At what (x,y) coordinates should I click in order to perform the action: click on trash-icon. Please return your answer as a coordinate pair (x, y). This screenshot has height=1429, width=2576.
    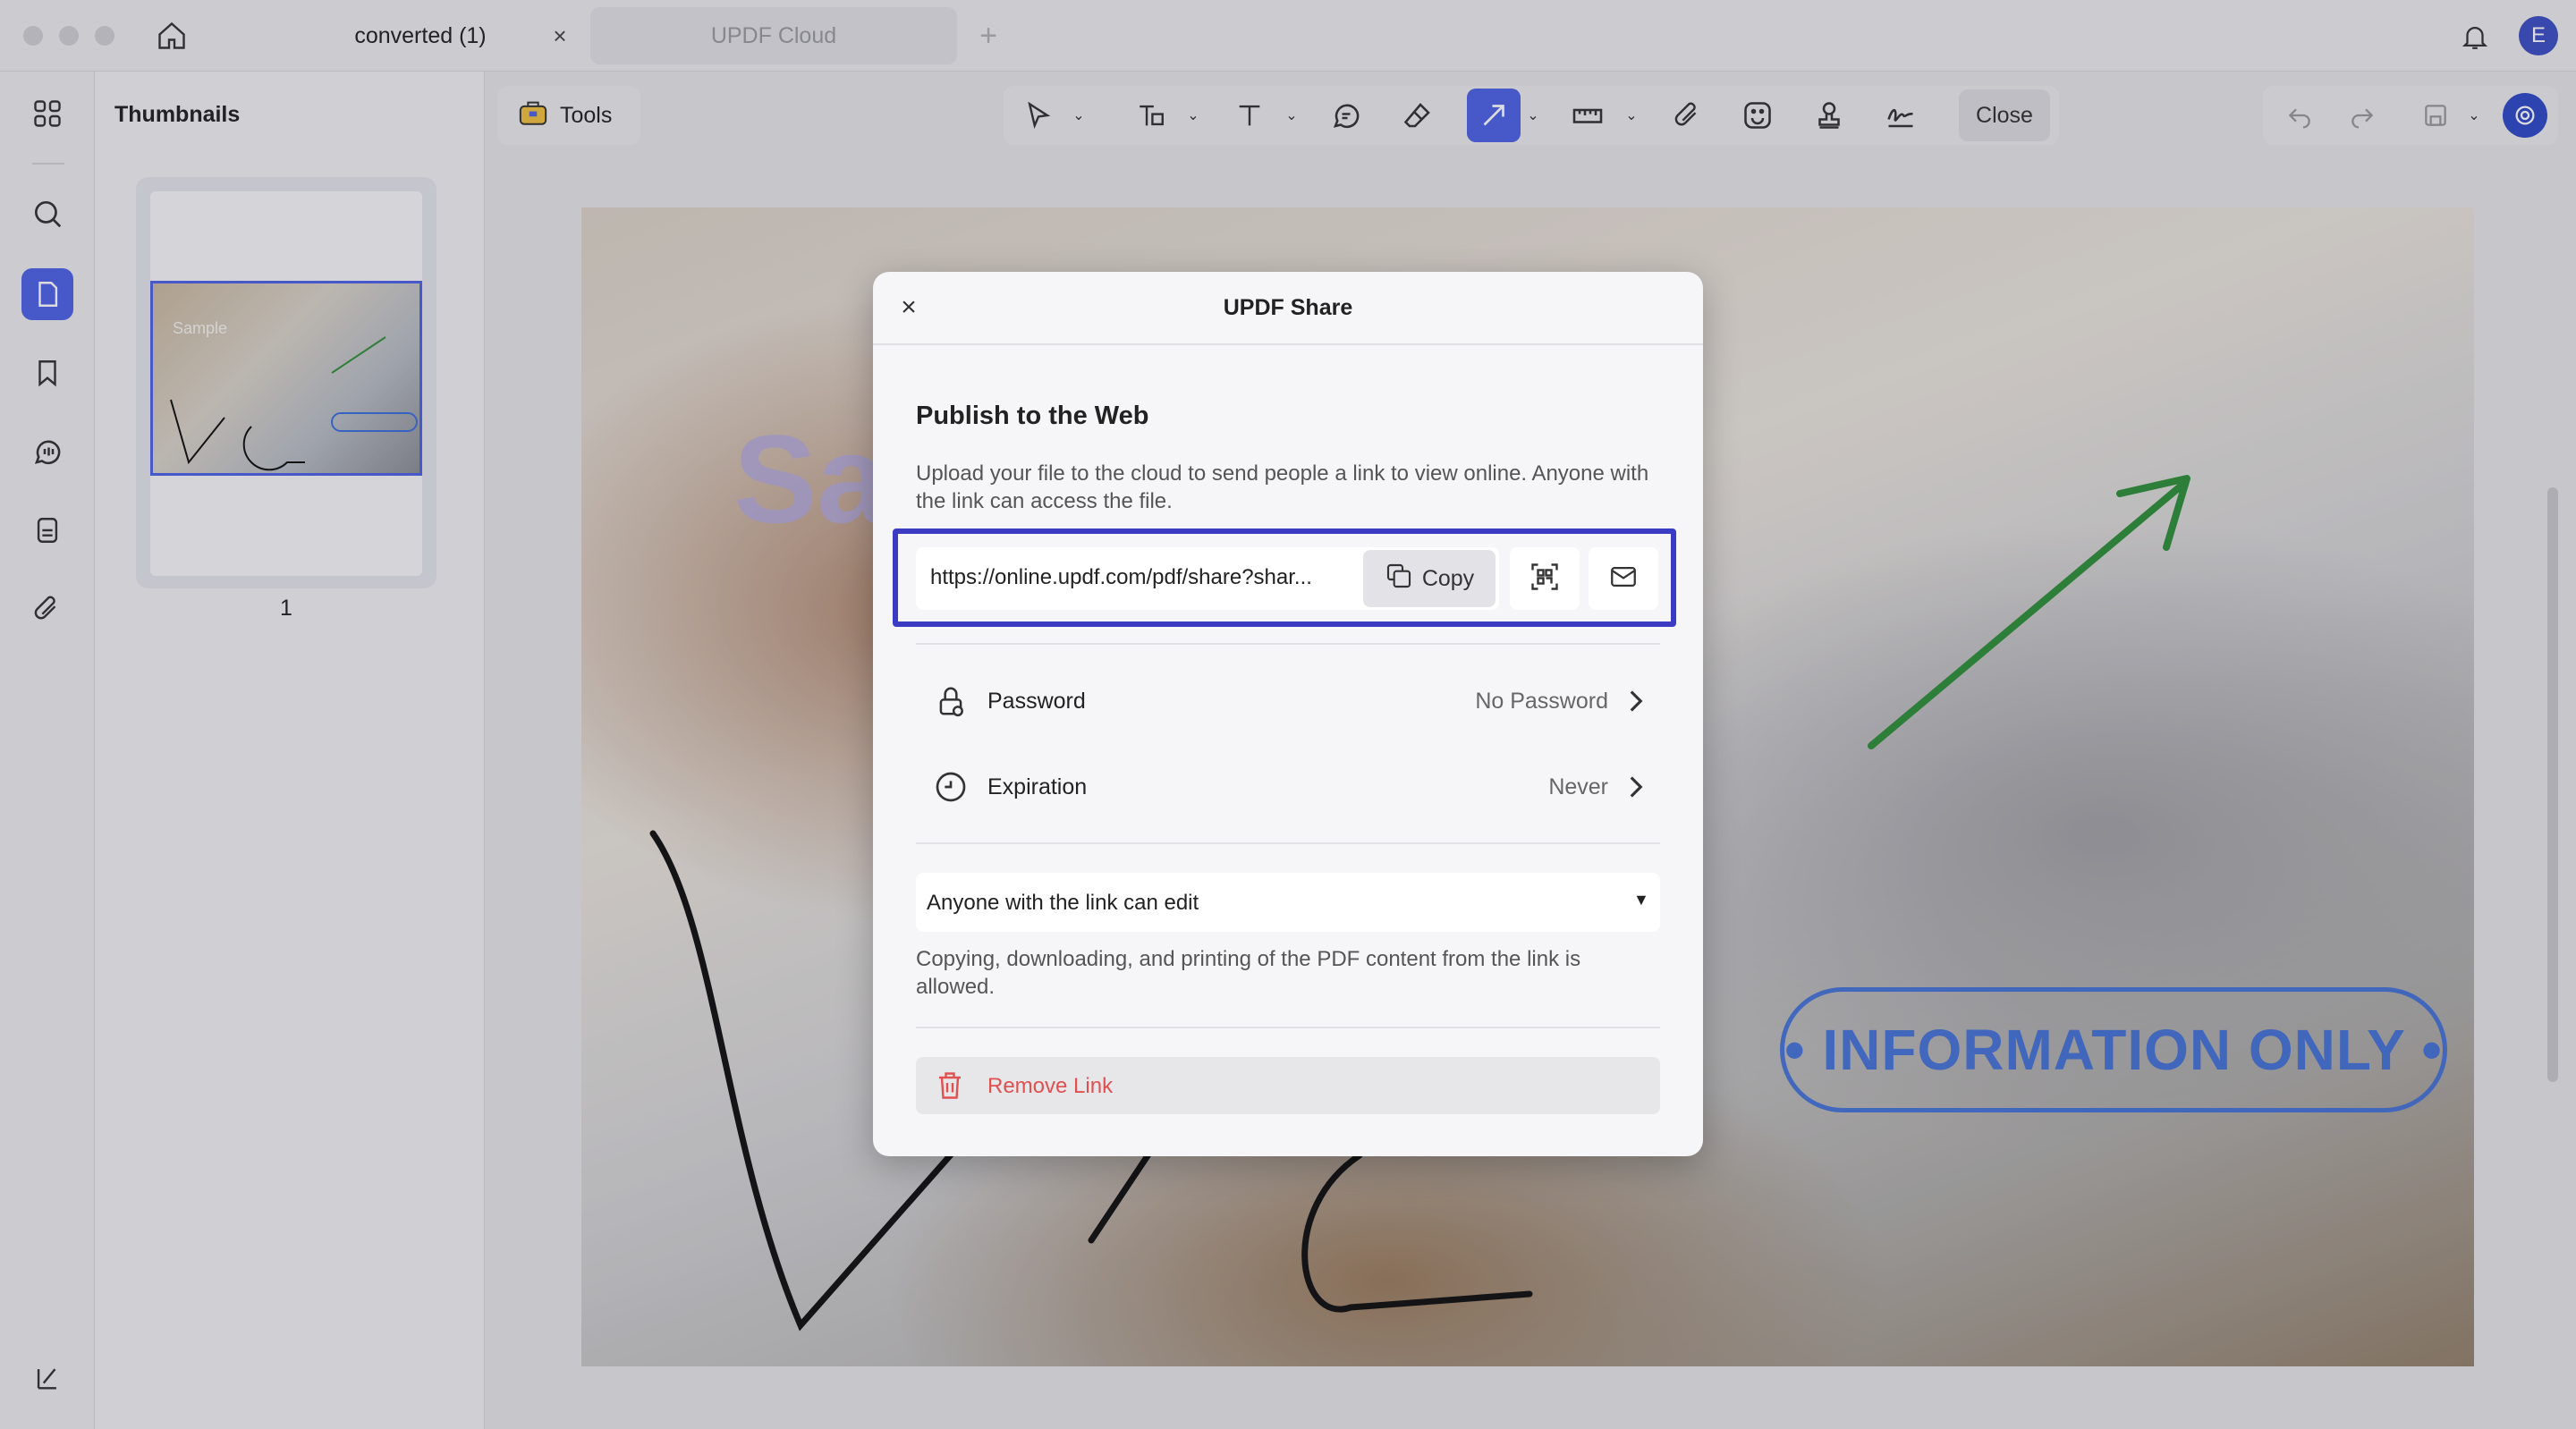
    Looking at the image, I should click on (950, 1085).